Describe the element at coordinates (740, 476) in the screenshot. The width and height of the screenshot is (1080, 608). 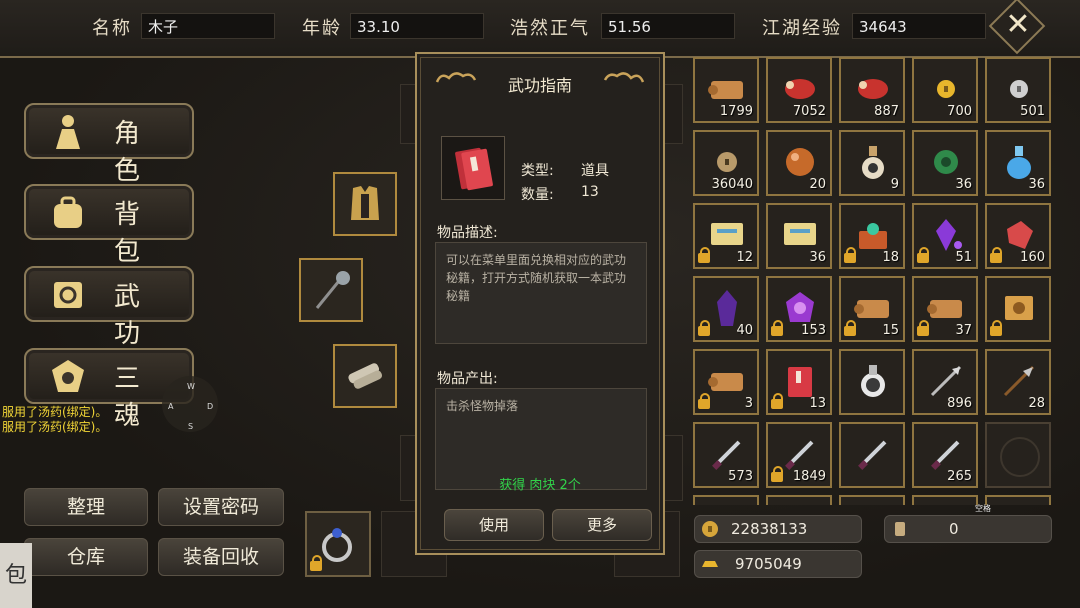
I see `item-count: 573` at that location.